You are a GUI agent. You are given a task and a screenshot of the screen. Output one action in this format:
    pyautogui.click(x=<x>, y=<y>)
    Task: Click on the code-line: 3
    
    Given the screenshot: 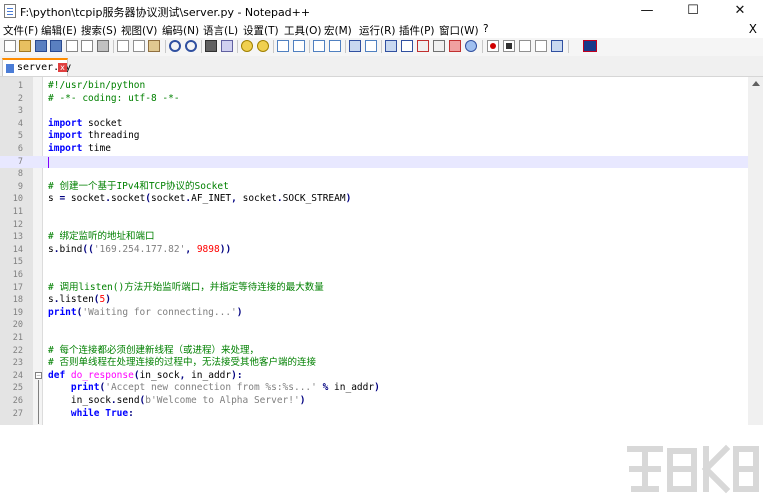 What is the action you would take?
    pyautogui.click(x=374, y=111)
    